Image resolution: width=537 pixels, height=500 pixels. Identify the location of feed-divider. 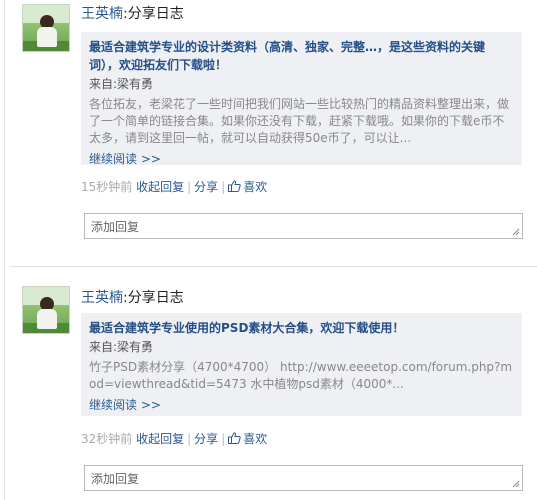
(273, 266).